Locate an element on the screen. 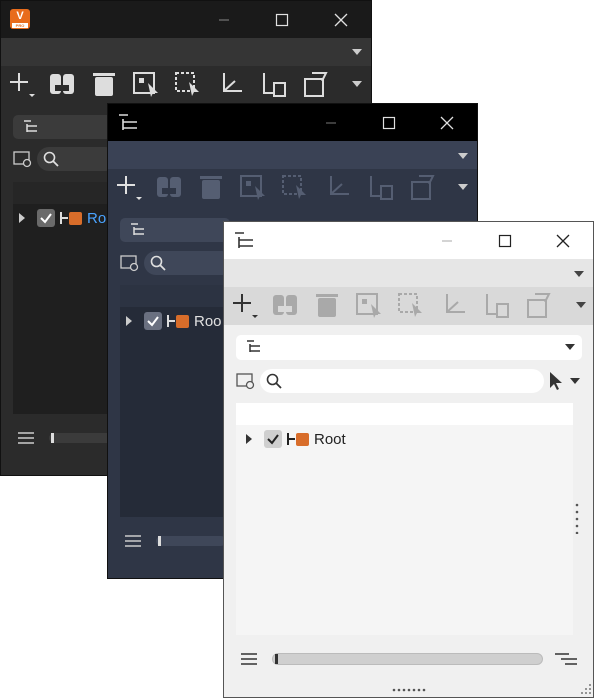 This screenshot has width=594, height=698. tree-row: Roo is located at coordinates (174, 321).